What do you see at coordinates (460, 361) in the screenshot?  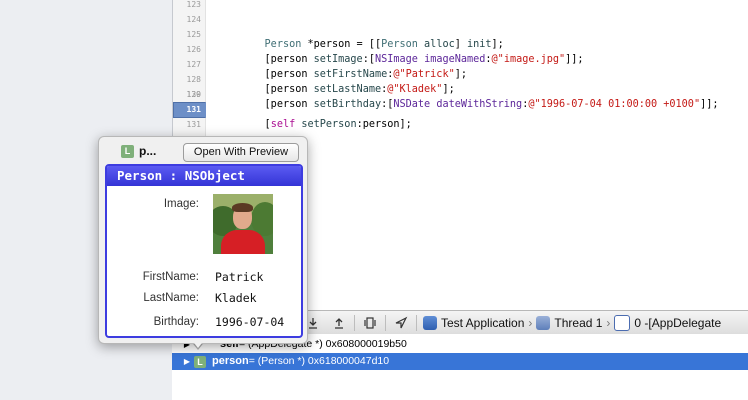 I see `variable-row-selected: ▶ L person = (Person *) 0x618000047d10` at bounding box center [460, 361].